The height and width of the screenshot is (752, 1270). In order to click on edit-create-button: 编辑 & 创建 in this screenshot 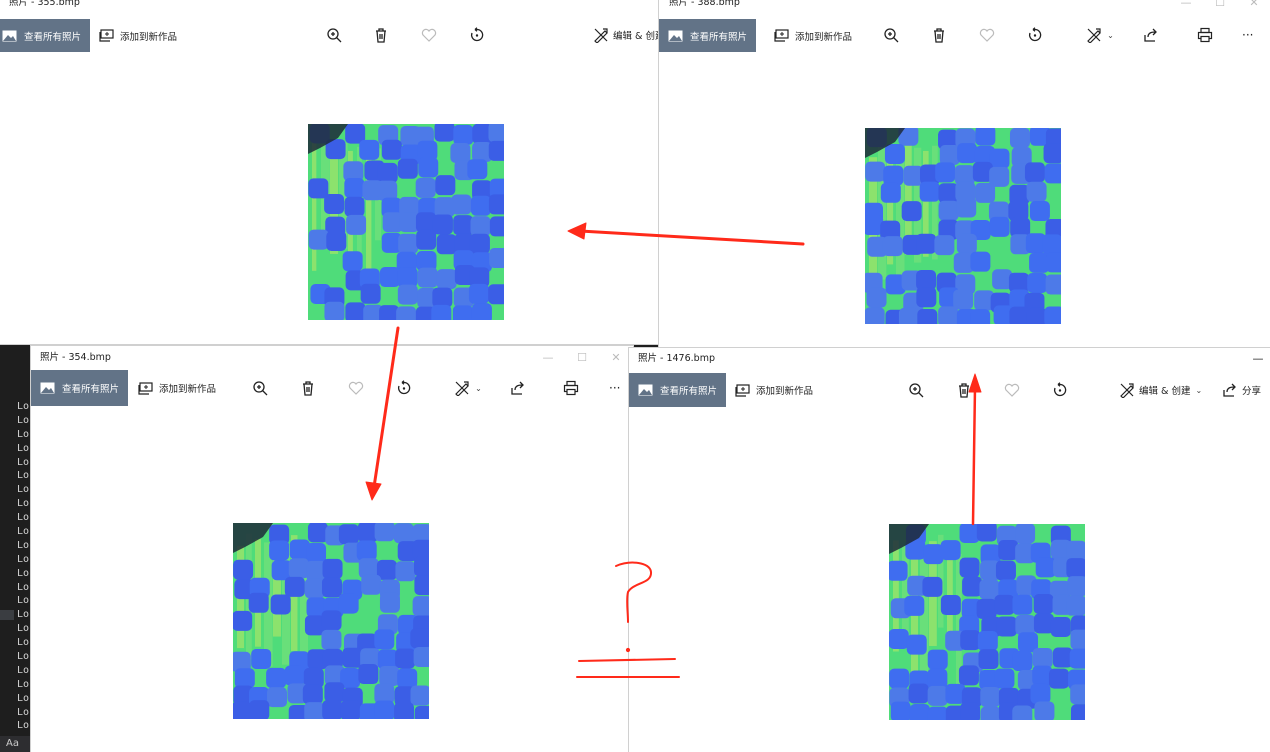, I will do `click(626, 35)`.